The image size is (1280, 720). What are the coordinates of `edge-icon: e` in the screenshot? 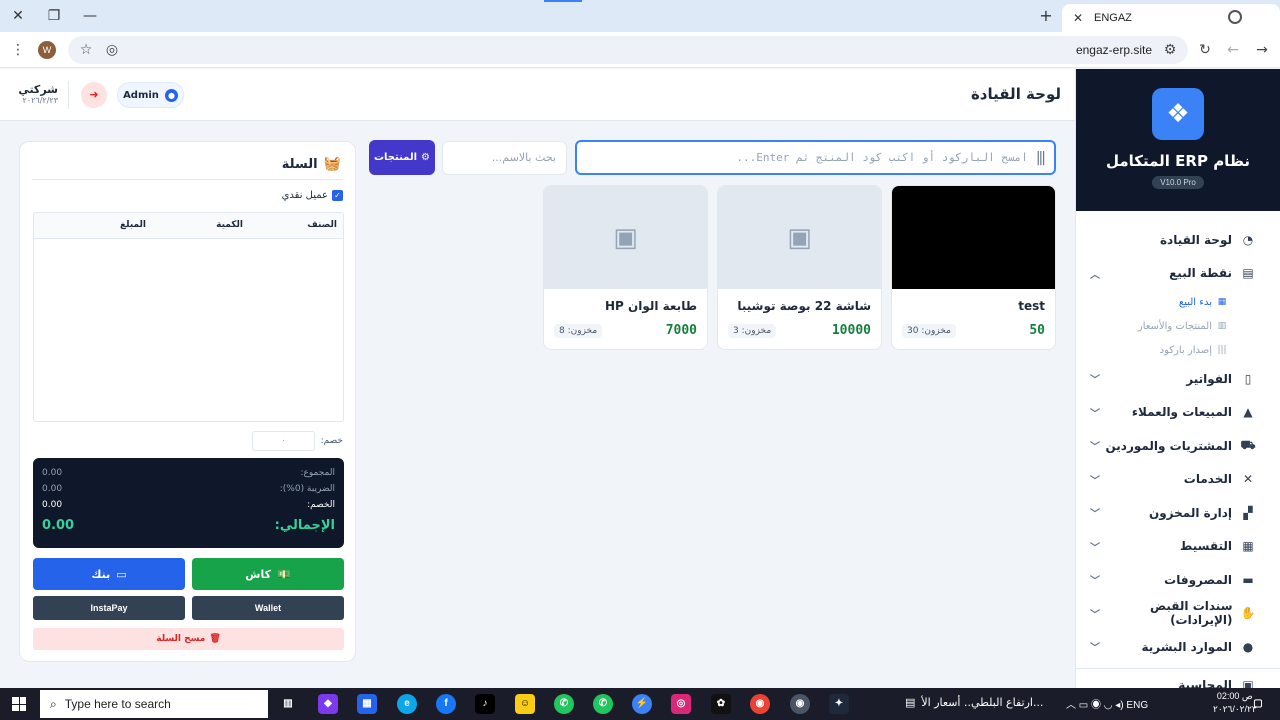 It's located at (407, 704).